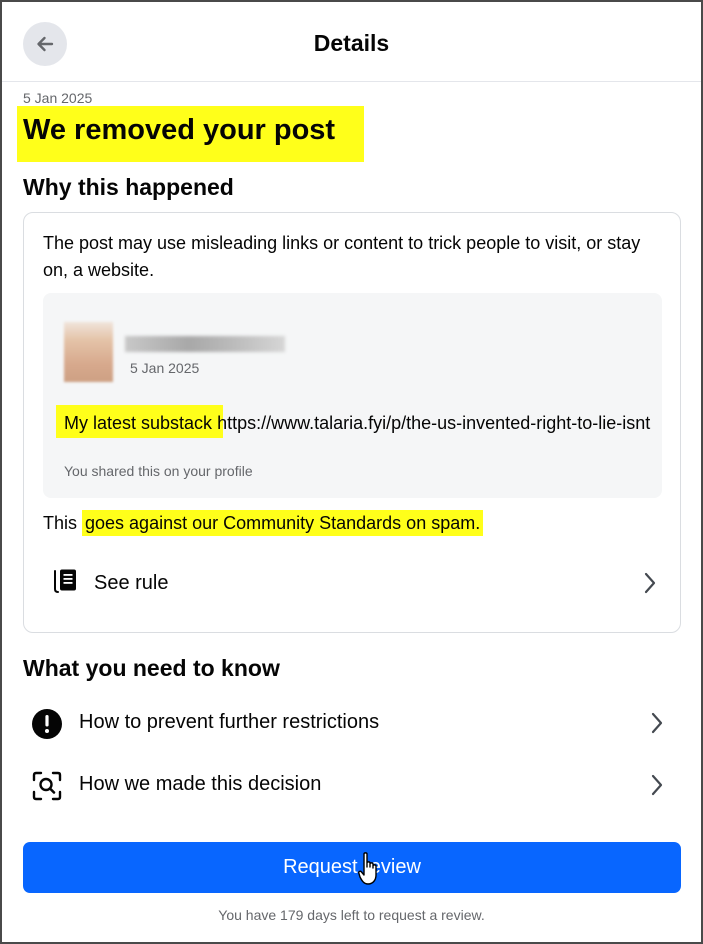  What do you see at coordinates (88, 352) in the screenshot?
I see `avatar` at bounding box center [88, 352].